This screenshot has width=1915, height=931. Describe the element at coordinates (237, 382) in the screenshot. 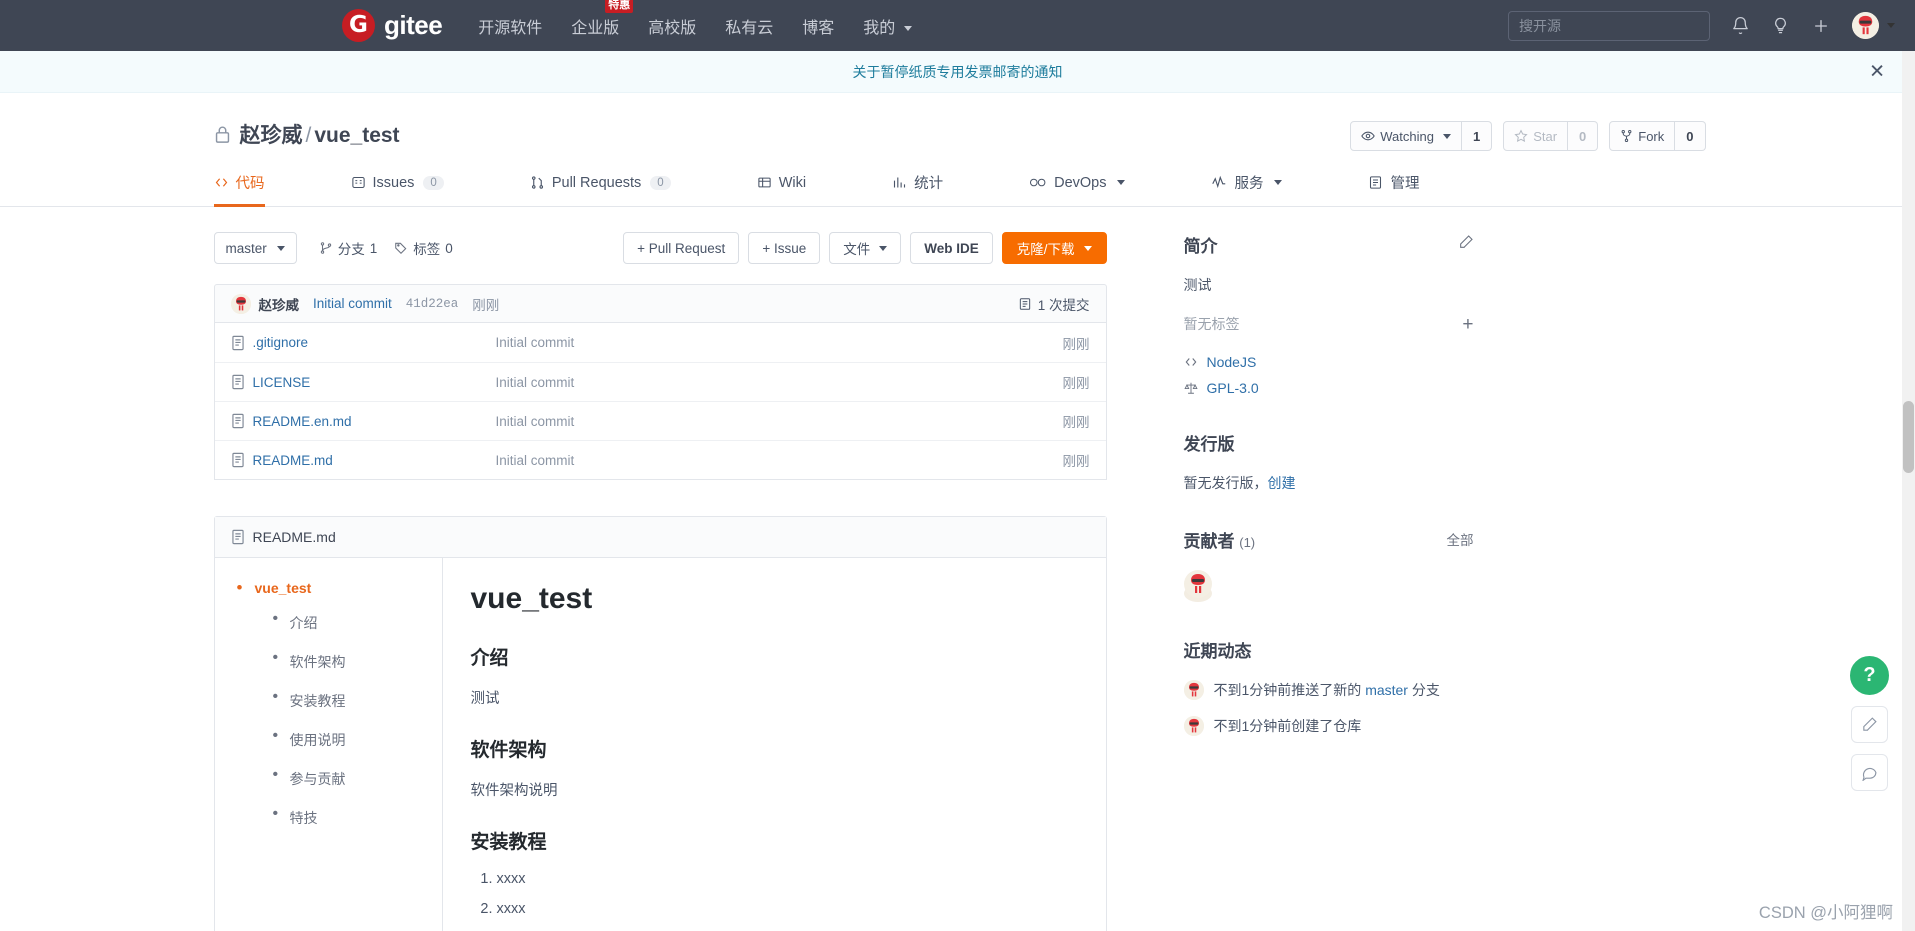

I see `file-icon` at that location.